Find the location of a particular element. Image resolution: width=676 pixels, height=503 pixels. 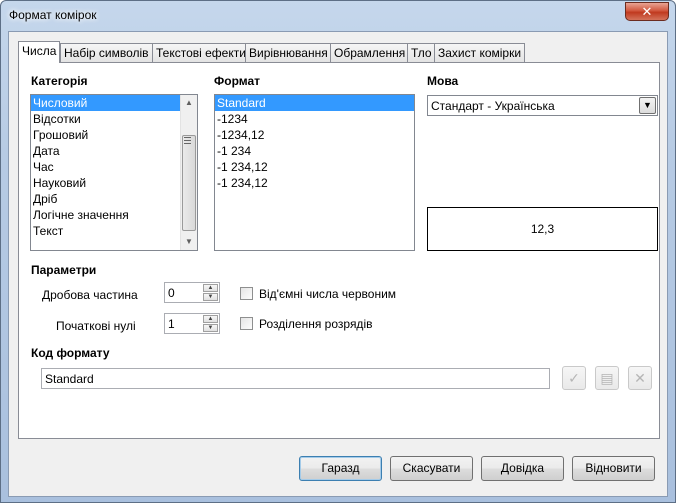

list-item: Текст is located at coordinates (114, 231).